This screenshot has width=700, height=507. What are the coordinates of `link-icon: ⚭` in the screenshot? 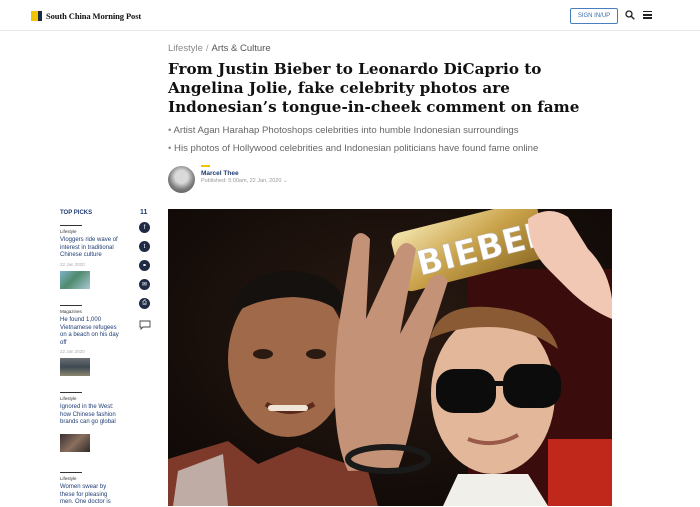 It's located at (144, 265).